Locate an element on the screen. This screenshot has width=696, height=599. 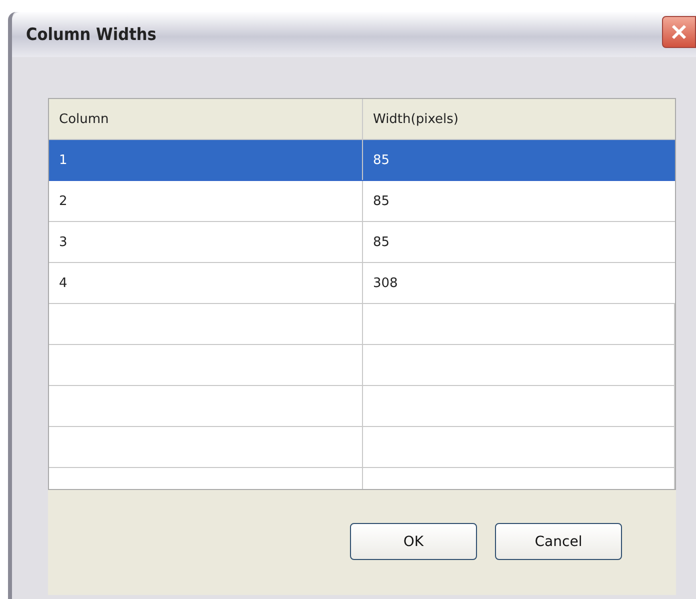
table-row: 2 85 is located at coordinates (362, 201).